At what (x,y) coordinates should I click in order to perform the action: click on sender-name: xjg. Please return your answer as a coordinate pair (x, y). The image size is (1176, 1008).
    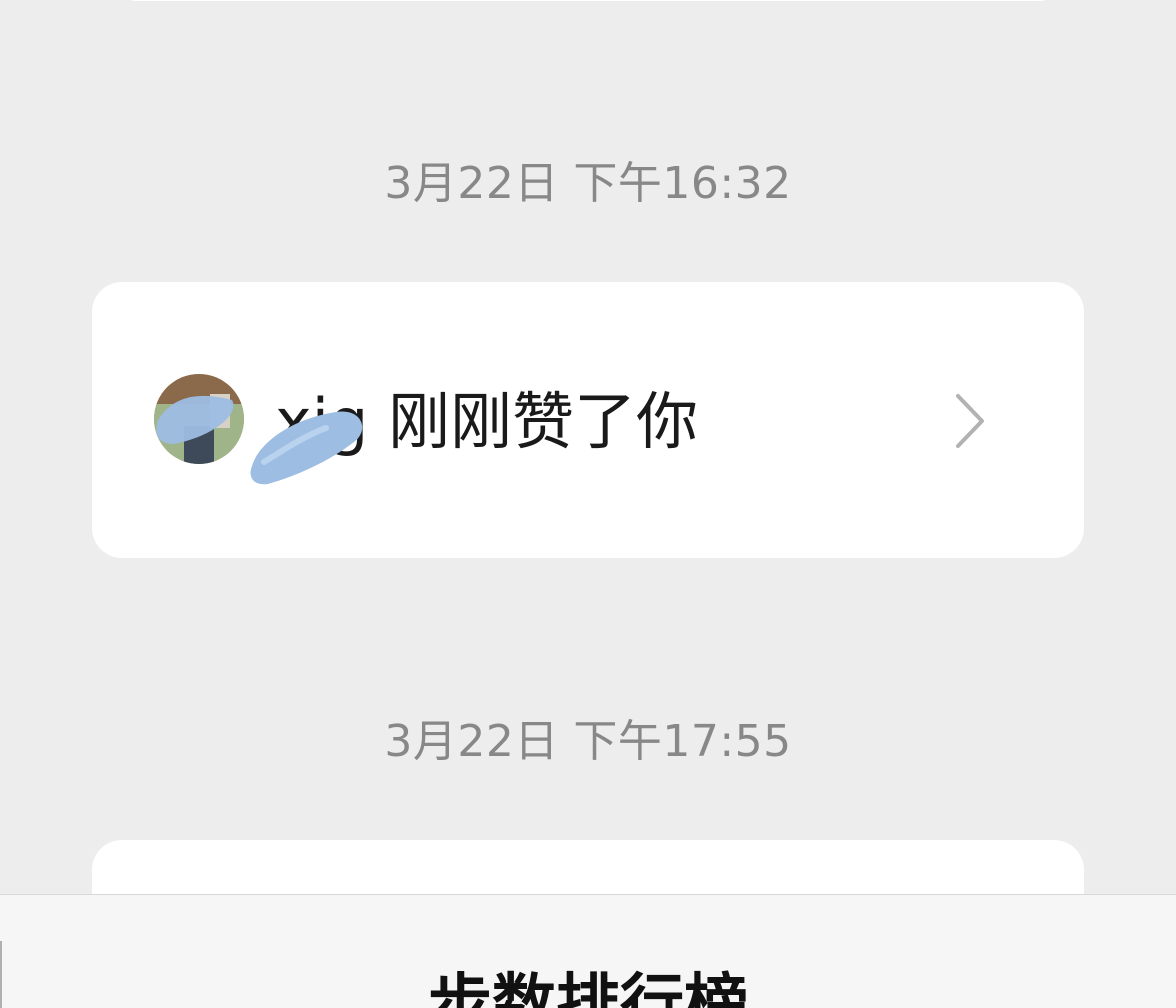
    Looking at the image, I should click on (321, 421).